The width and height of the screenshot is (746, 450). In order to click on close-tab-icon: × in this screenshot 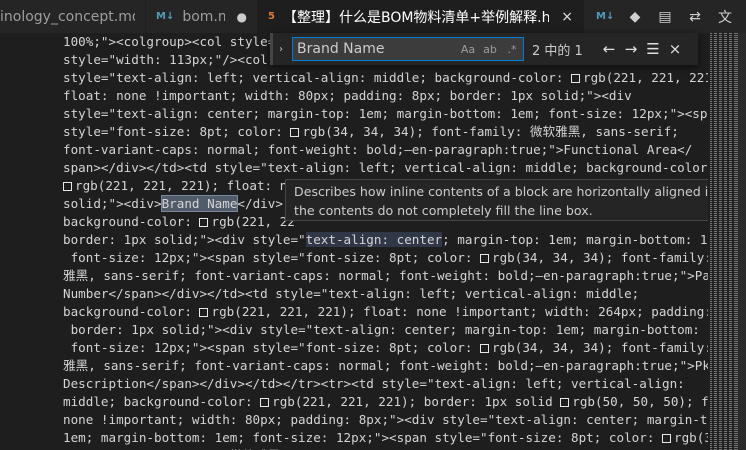, I will do `click(567, 17)`.